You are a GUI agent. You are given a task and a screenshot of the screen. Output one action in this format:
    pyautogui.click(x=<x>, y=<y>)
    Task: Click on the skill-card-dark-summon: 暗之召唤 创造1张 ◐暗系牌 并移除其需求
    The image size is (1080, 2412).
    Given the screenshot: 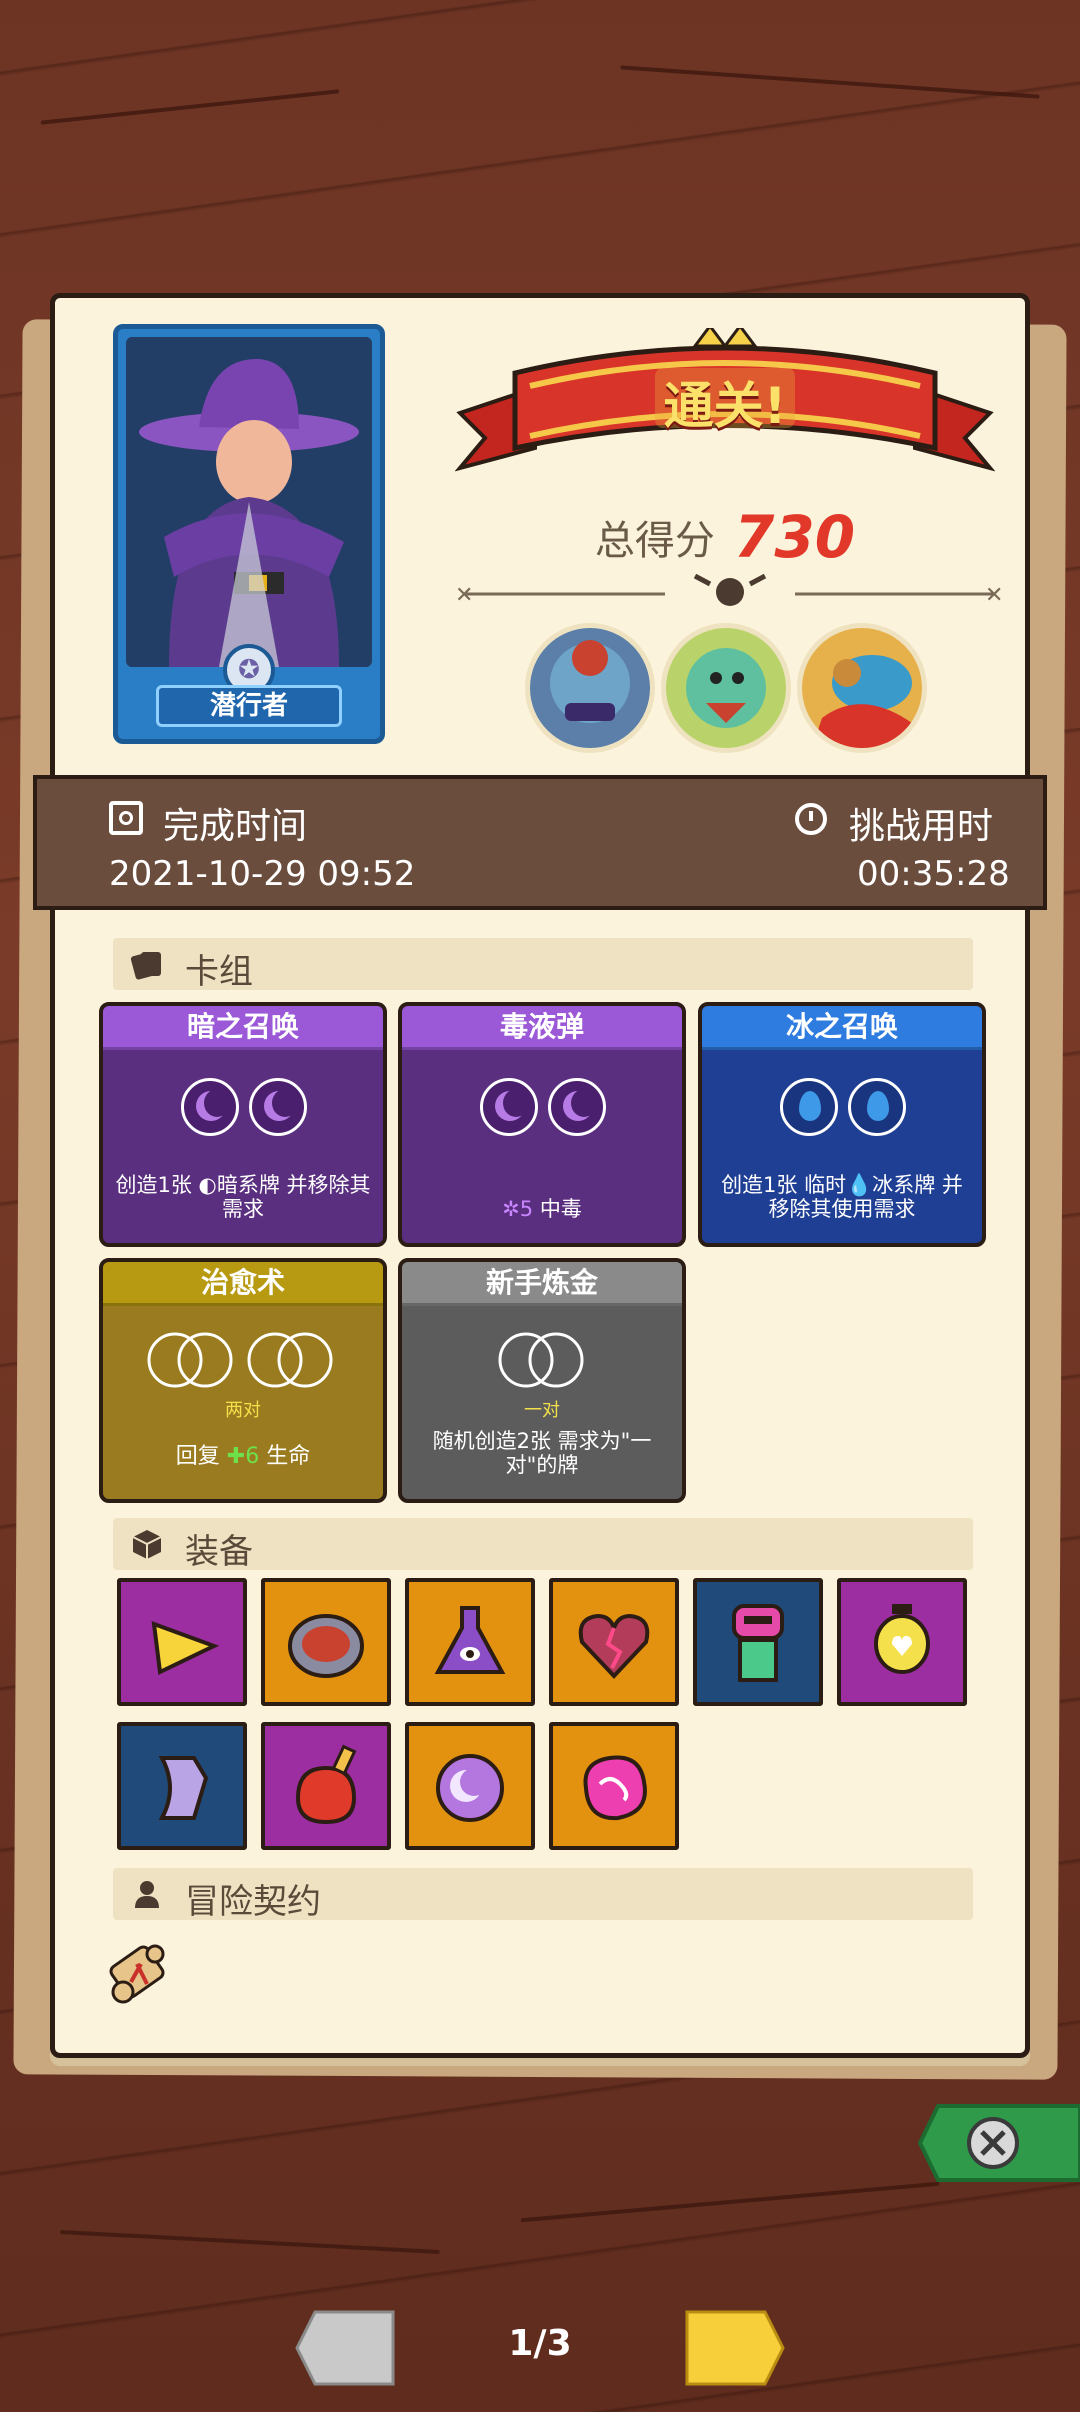 What is the action you would take?
    pyautogui.click(x=243, y=1124)
    